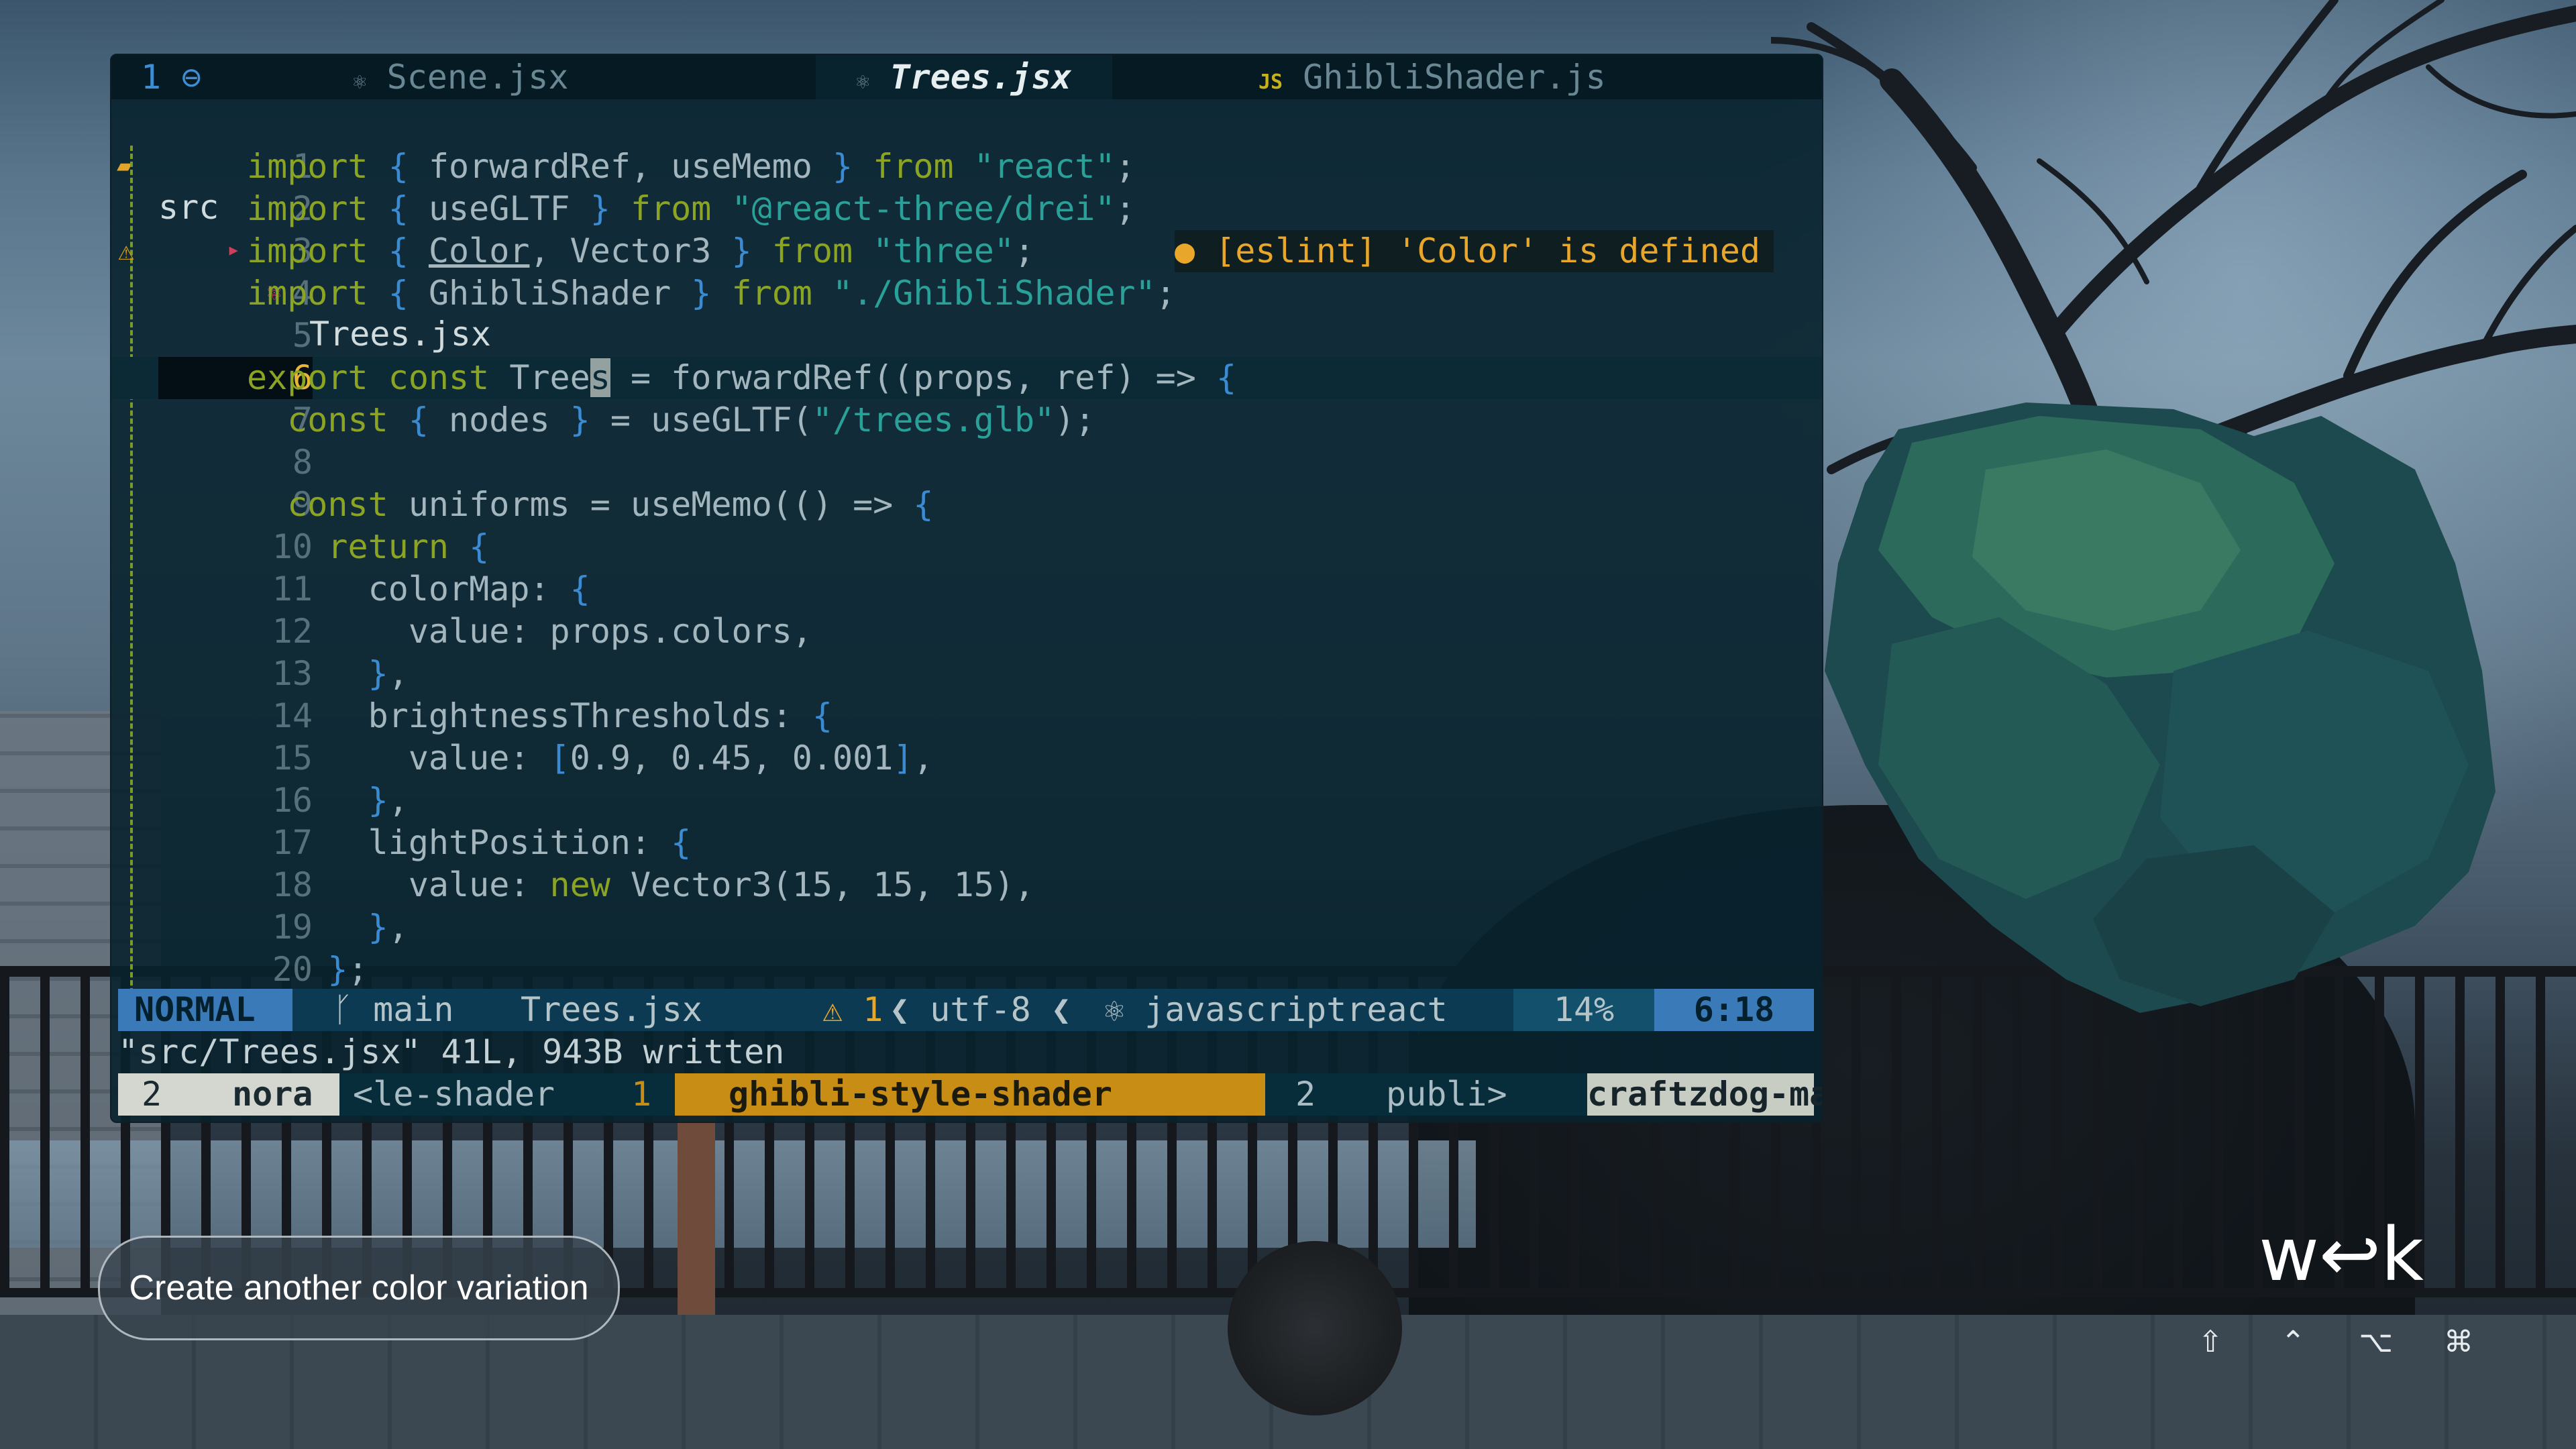  What do you see at coordinates (328, 927) in the screenshot?
I see `code-line: 19 },` at bounding box center [328, 927].